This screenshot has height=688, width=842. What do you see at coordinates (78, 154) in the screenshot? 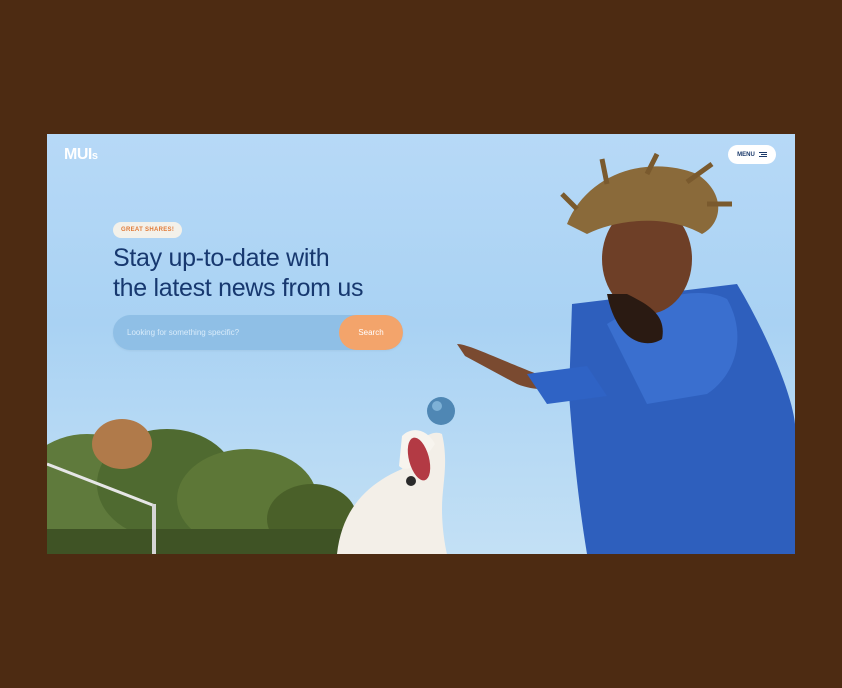
I see `logo-text: MUI` at bounding box center [78, 154].